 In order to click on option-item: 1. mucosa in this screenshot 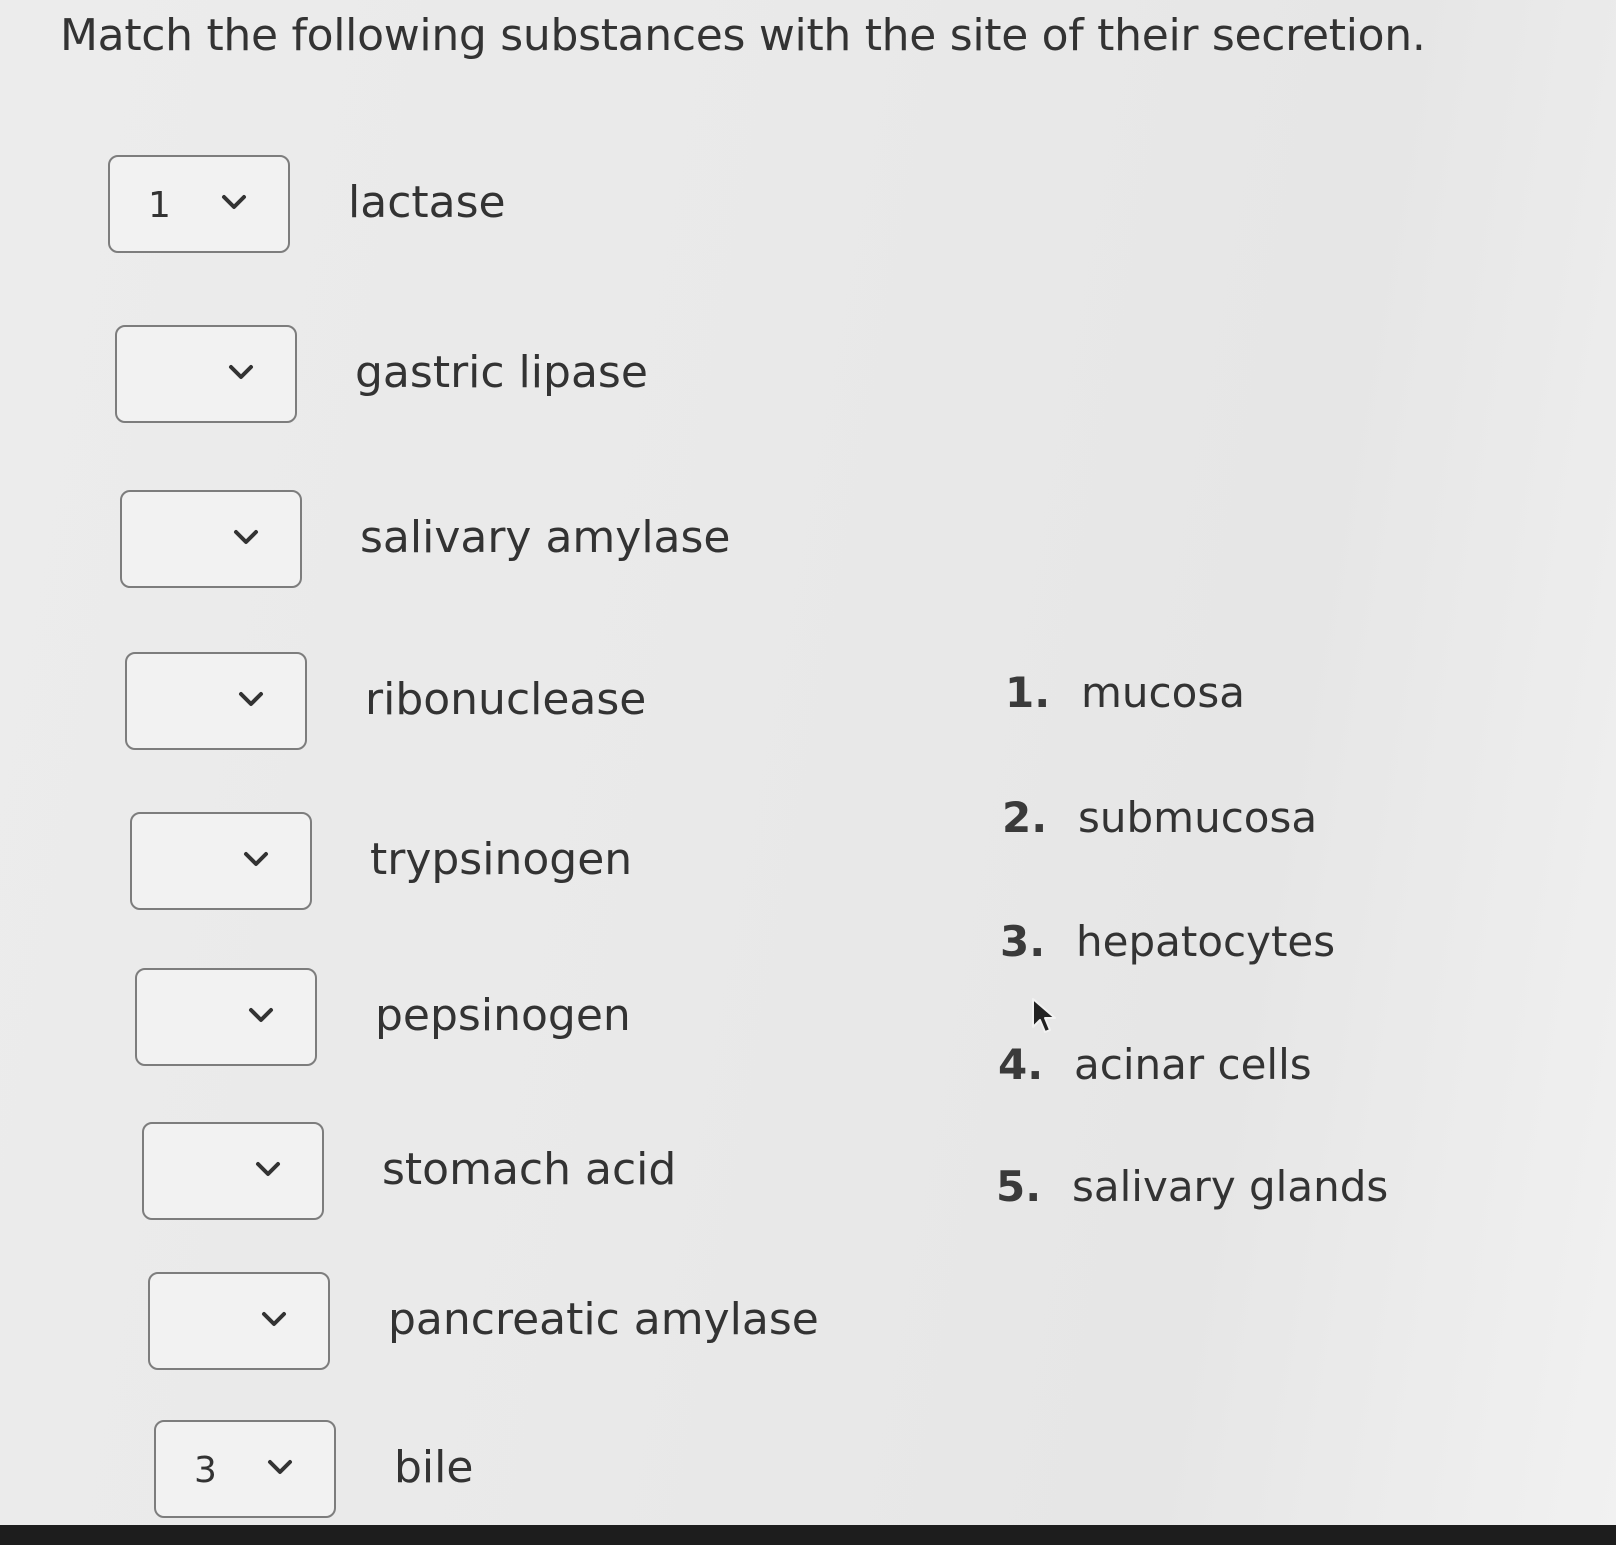, I will do `click(1125, 692)`.